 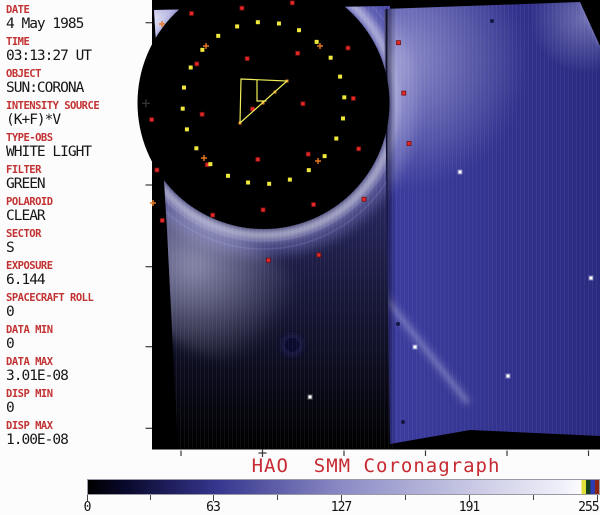 I want to click on colorbar-tick-label: 255, so click(x=589, y=507).